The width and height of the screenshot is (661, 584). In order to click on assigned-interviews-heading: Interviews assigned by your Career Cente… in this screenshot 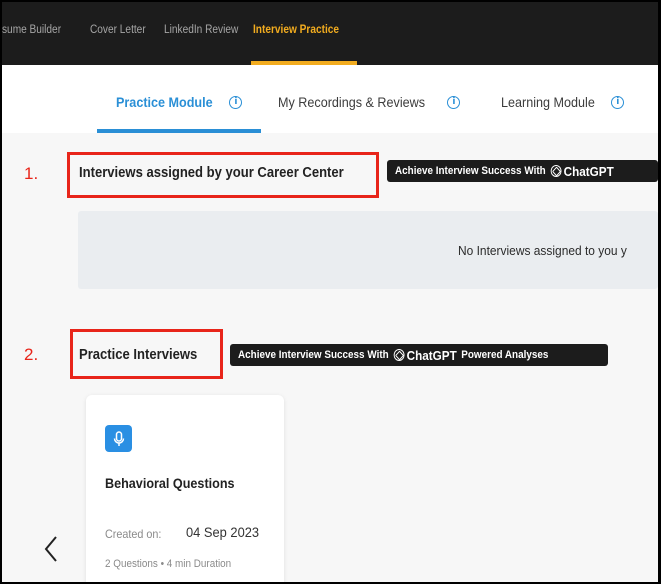, I will do `click(211, 173)`.